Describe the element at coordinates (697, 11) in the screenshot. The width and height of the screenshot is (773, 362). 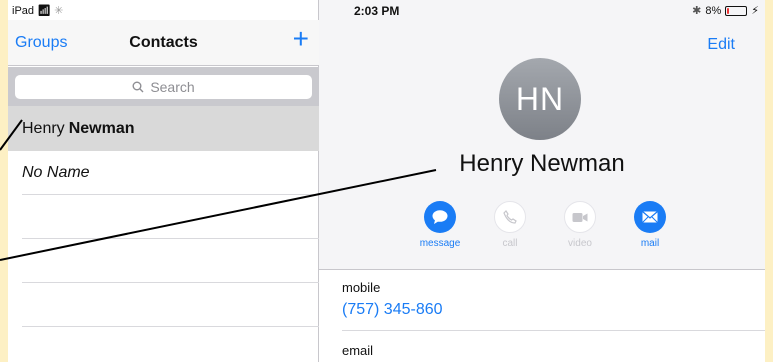
I see `bluetooth-icon: ✱` at that location.